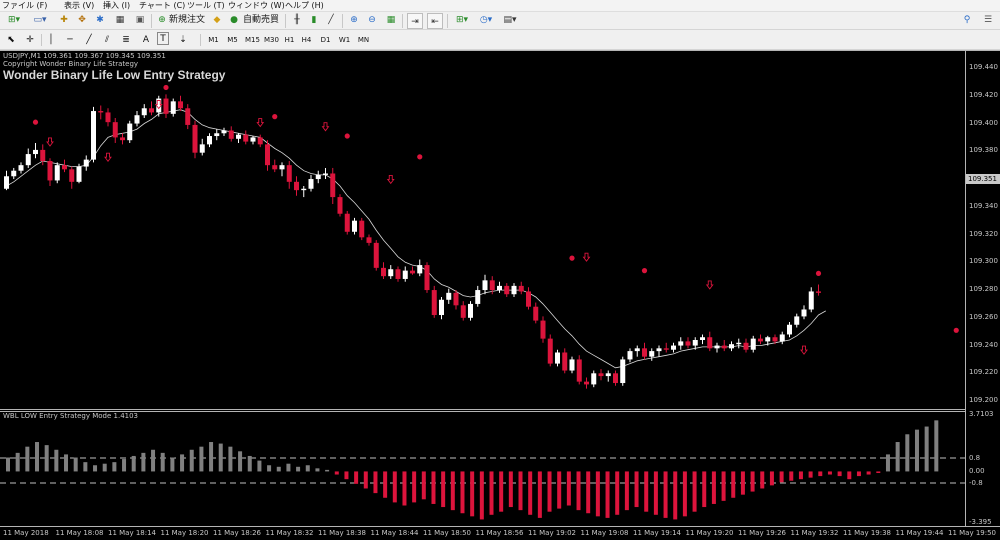 This screenshot has height=540, width=1000. Describe the element at coordinates (709, 533) in the screenshot. I see `time-tick-label: 11 May 19:20` at that location.